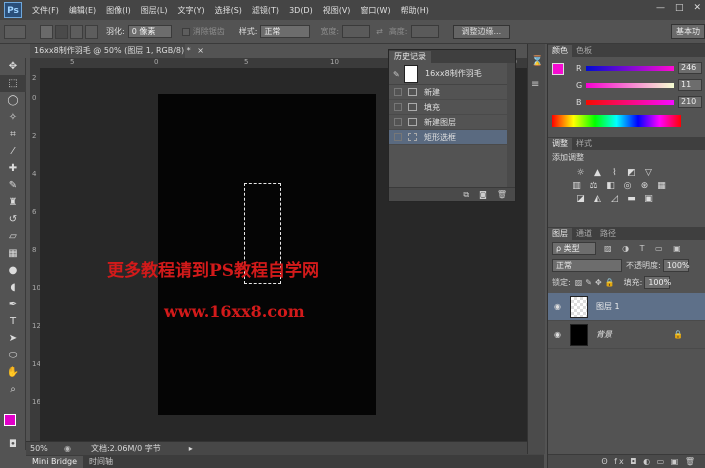  I want to click on blue-slider, so click(630, 102).